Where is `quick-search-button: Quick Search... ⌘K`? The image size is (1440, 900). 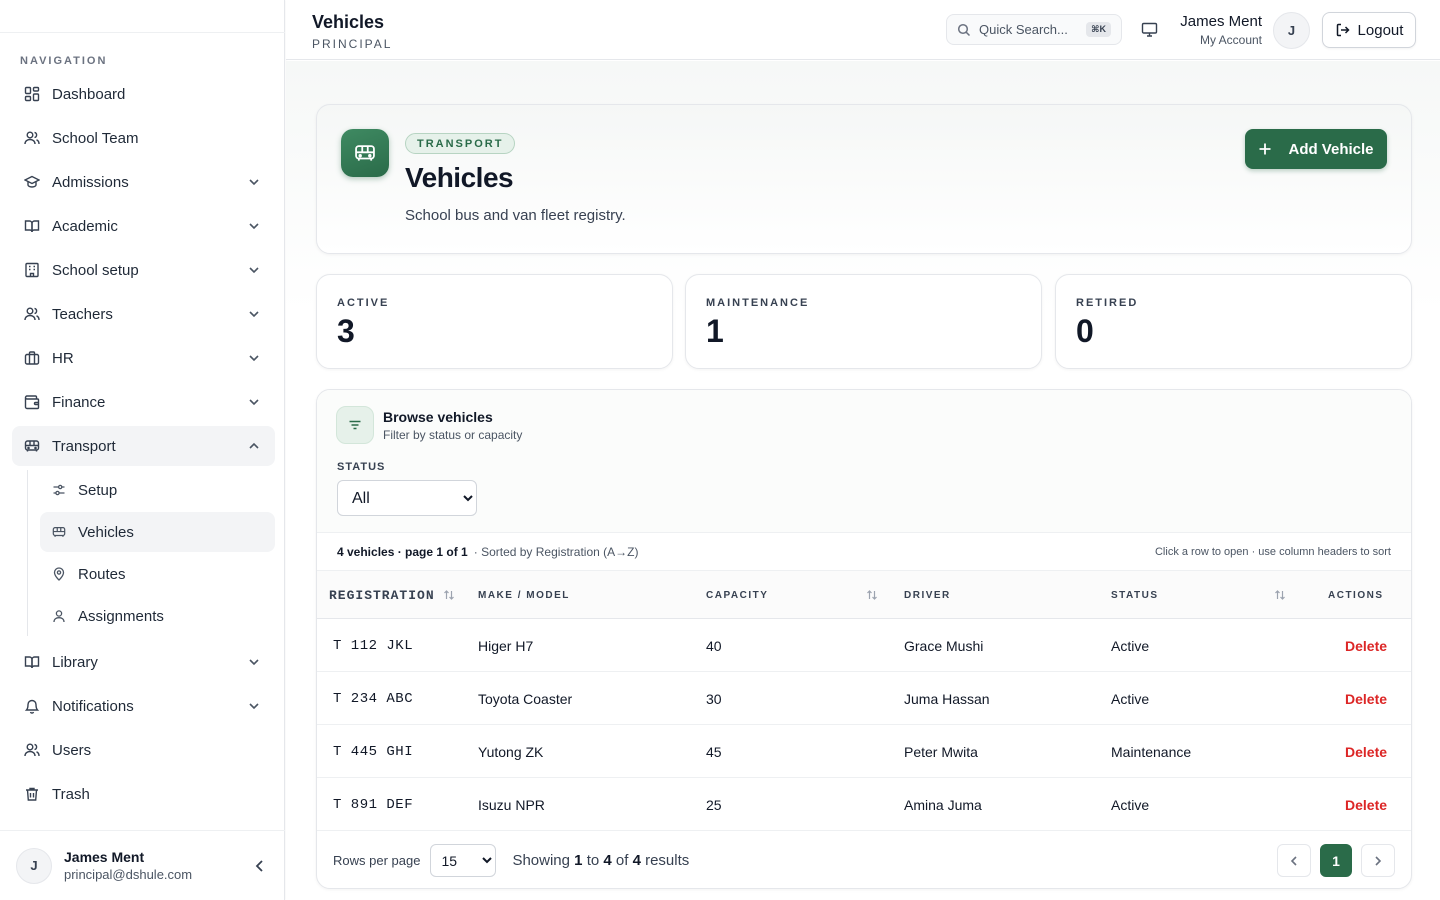 quick-search-button: Quick Search... ⌘K is located at coordinates (1034, 29).